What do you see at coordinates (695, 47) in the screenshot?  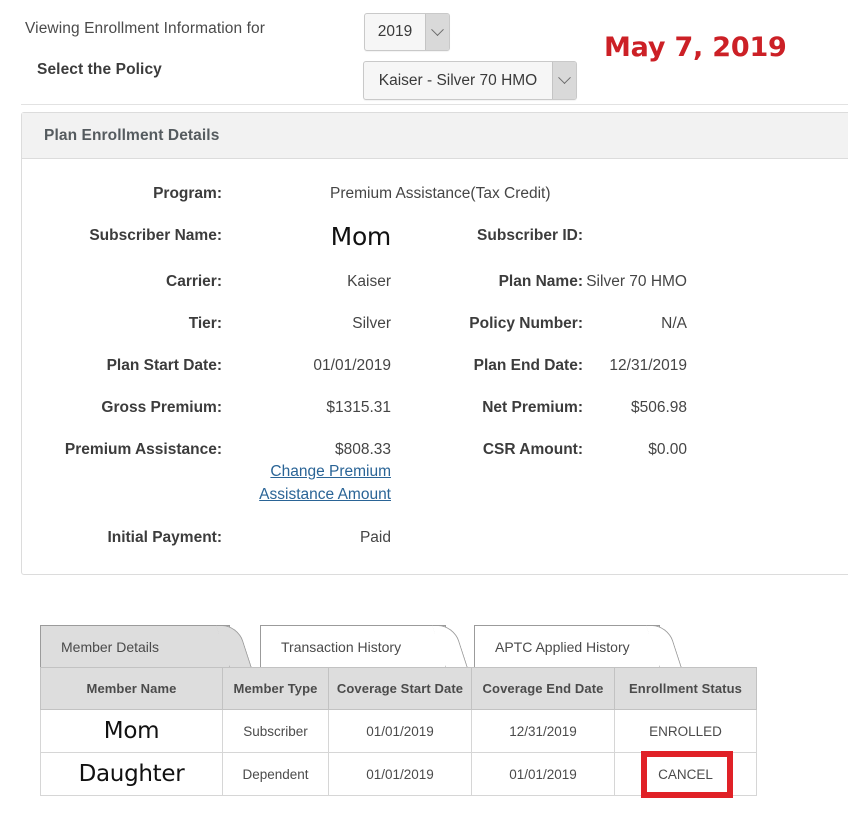 I see `date-annotation: May 7, 2019` at bounding box center [695, 47].